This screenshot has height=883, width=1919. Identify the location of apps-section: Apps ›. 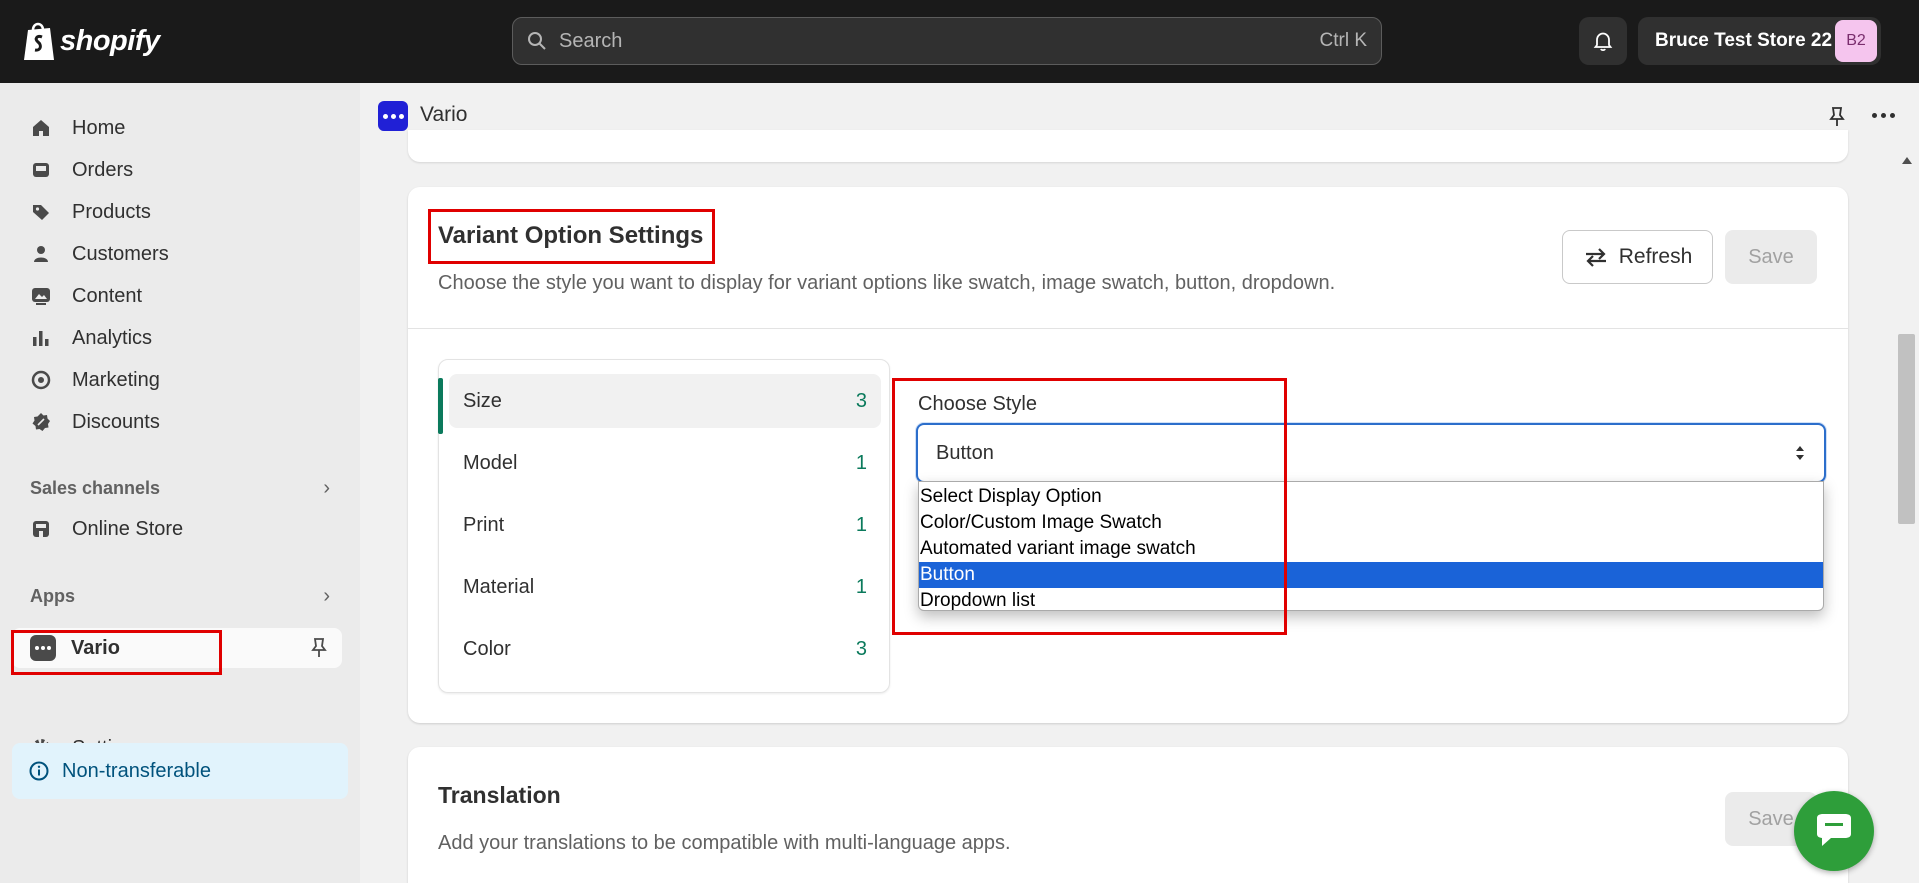
(180, 596).